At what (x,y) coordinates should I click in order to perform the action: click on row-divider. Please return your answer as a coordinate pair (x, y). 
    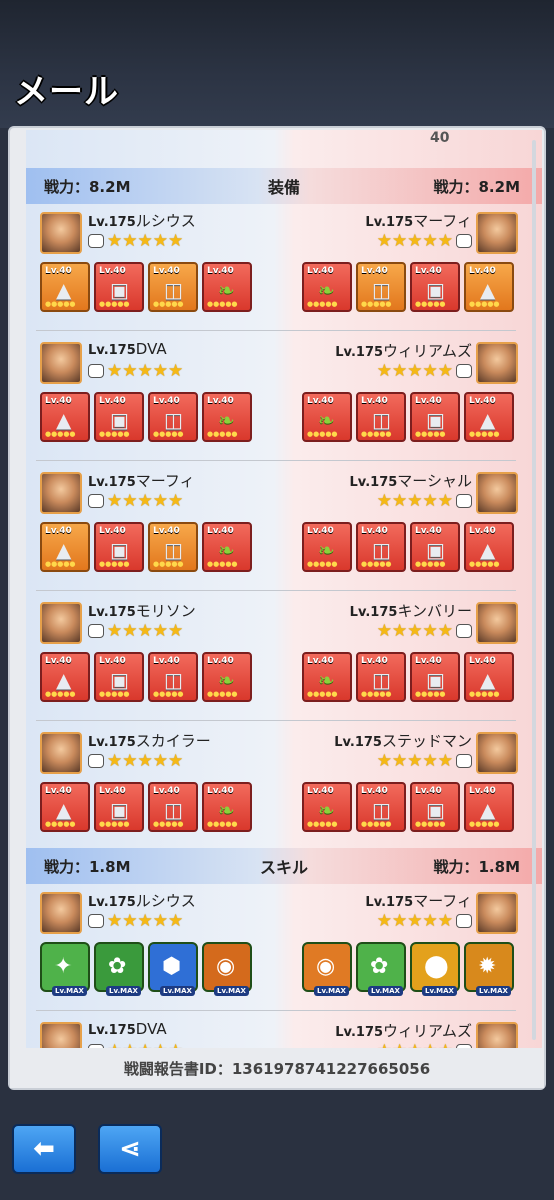
    Looking at the image, I should click on (276, 1010).